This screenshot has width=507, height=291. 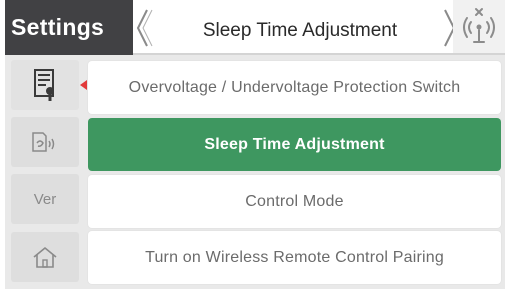 I want to click on menu-item-sleep-time: Sleep Time Adjustment, so click(x=294, y=144).